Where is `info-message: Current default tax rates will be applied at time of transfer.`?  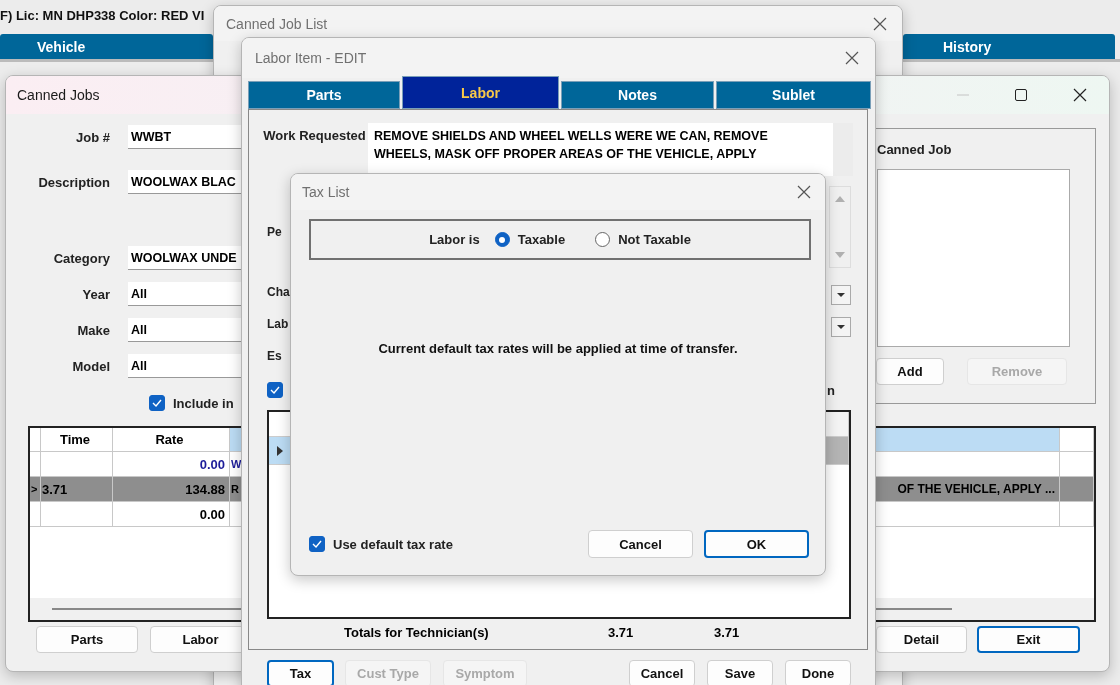
info-message: Current default tax rates will be applied at time of transfer. is located at coordinates (558, 348).